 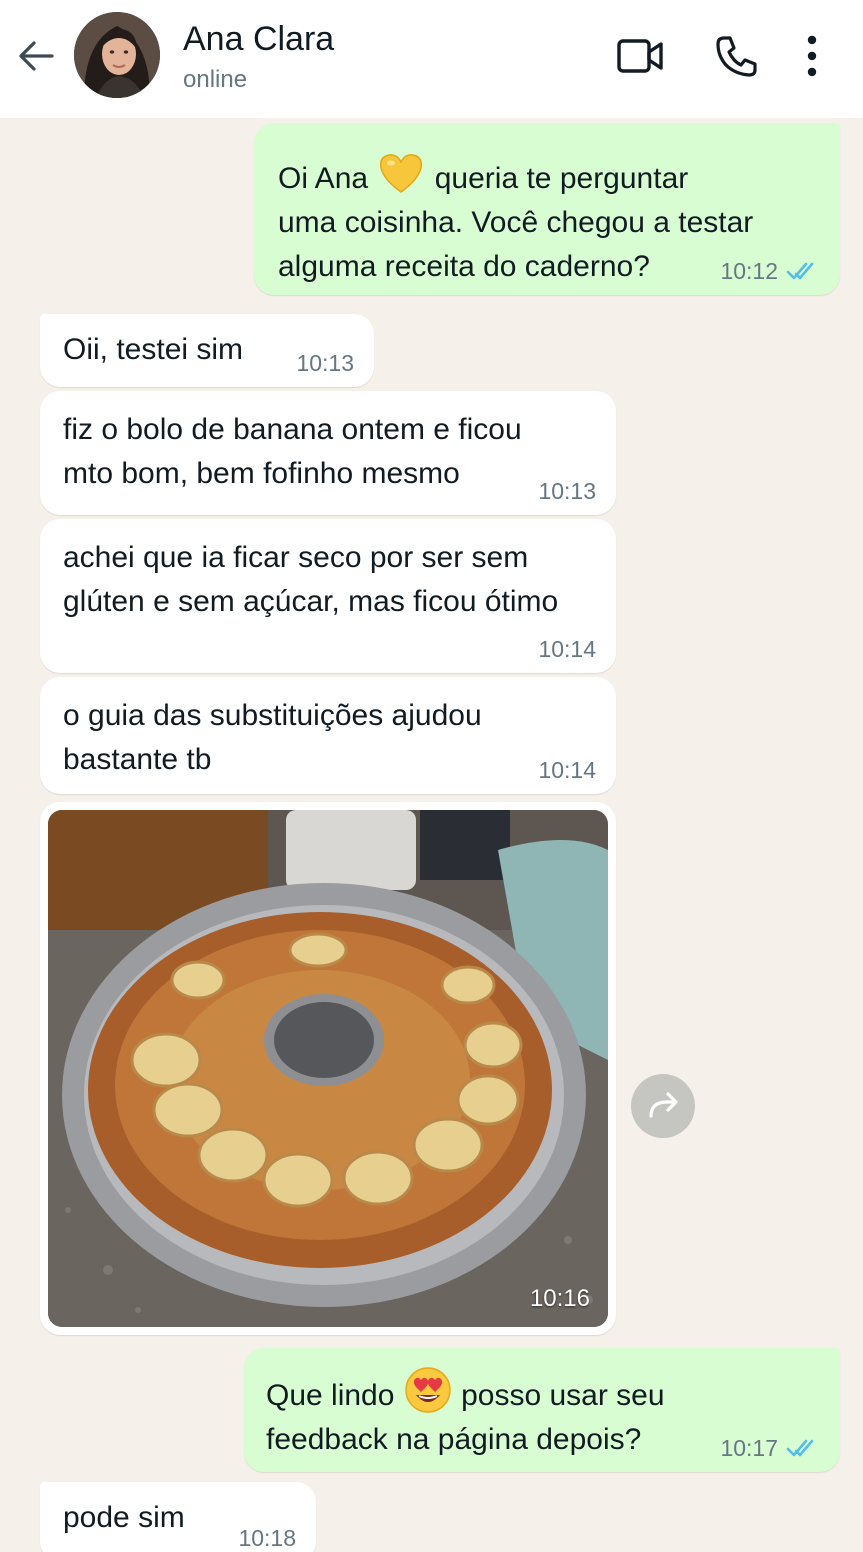 What do you see at coordinates (207, 350) in the screenshot?
I see `message-bubble-incoming: Oii, testei sim 10:13` at bounding box center [207, 350].